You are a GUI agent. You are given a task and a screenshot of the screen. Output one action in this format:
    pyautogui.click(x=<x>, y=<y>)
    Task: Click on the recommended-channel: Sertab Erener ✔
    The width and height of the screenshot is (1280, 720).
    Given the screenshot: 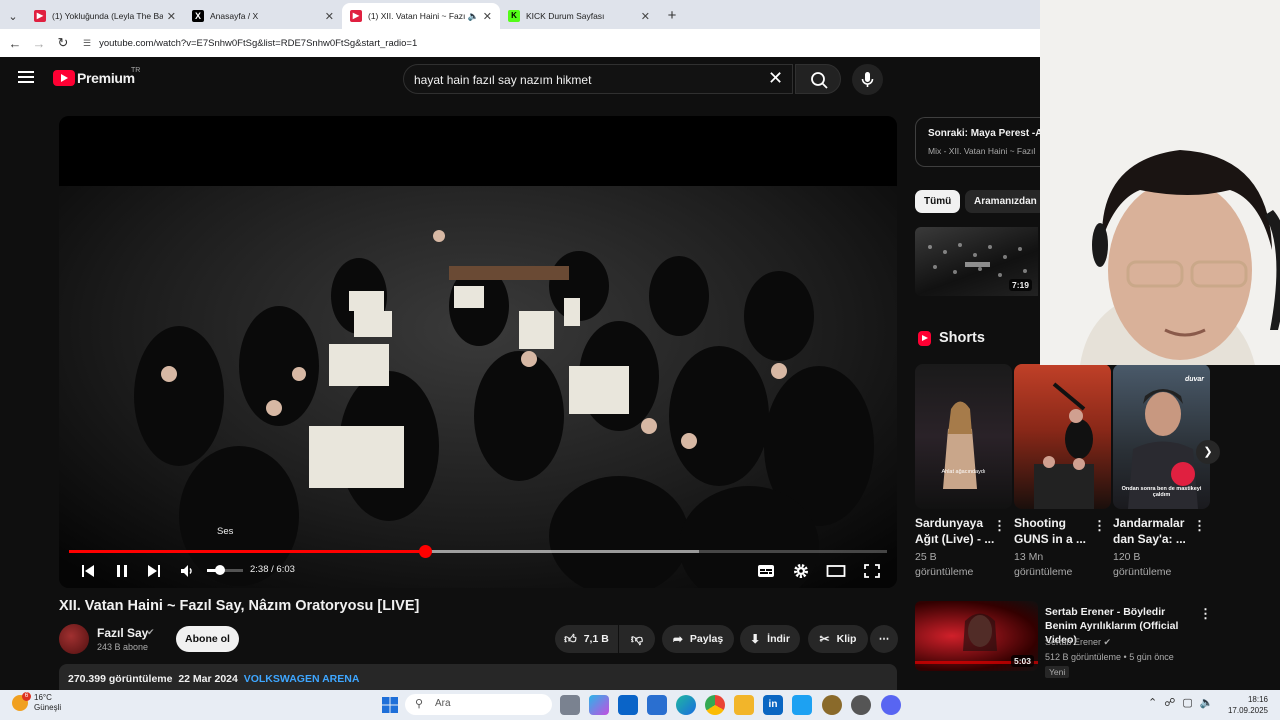 What is the action you would take?
    pyautogui.click(x=1078, y=642)
    